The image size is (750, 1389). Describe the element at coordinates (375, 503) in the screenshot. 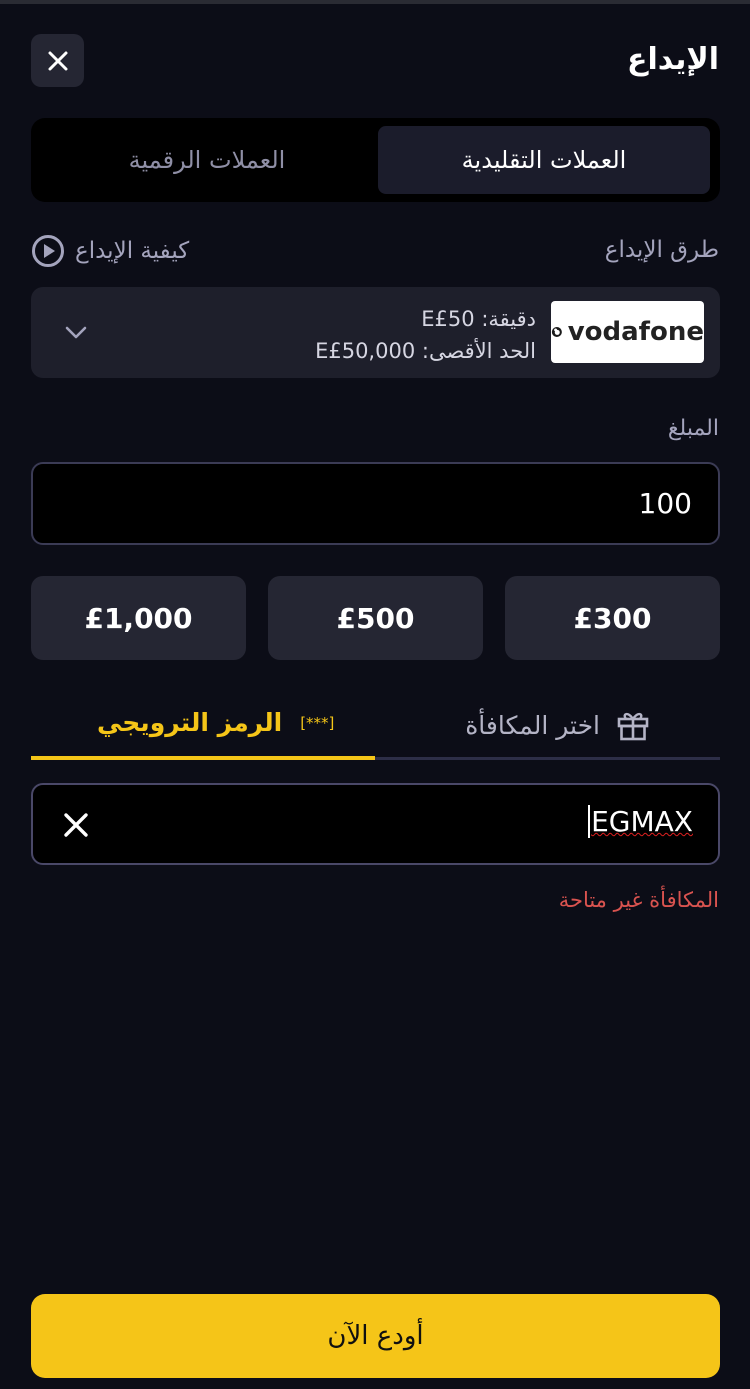

I see `amount-input: 100` at that location.